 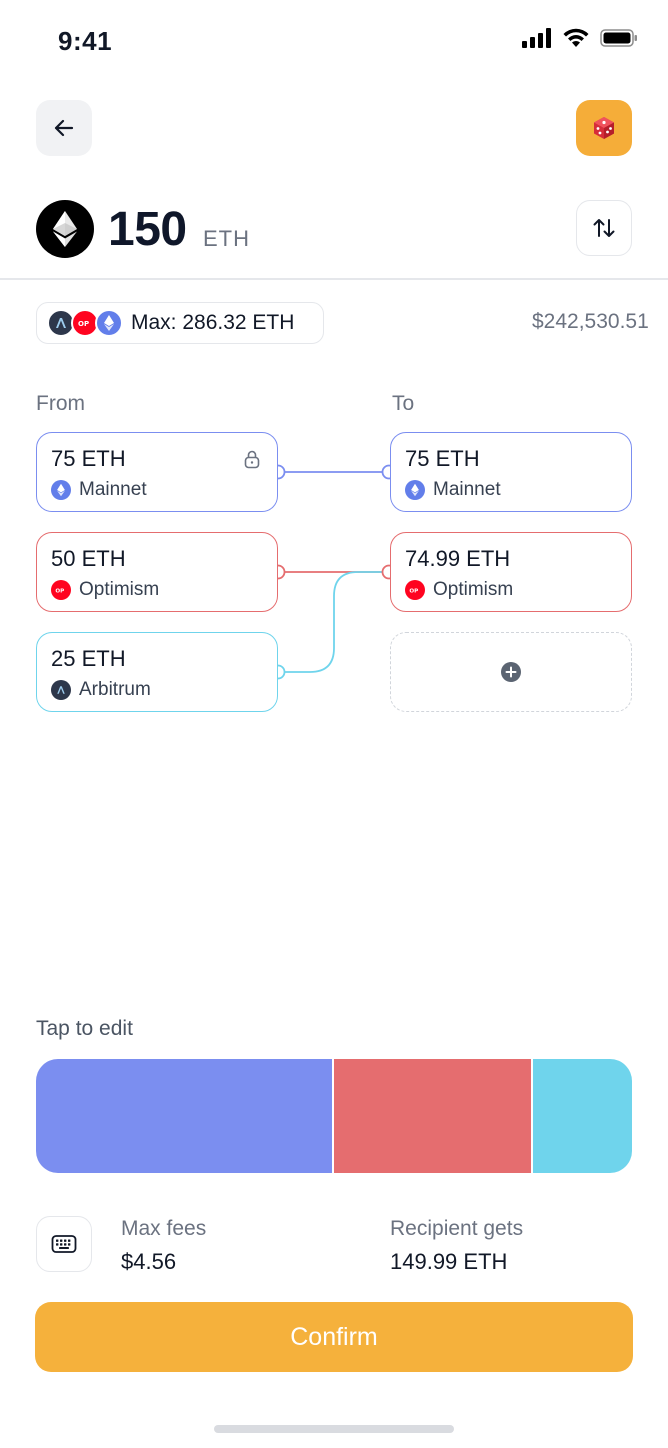 What do you see at coordinates (185, 1116) in the screenshot?
I see `split-segment-mainnet` at bounding box center [185, 1116].